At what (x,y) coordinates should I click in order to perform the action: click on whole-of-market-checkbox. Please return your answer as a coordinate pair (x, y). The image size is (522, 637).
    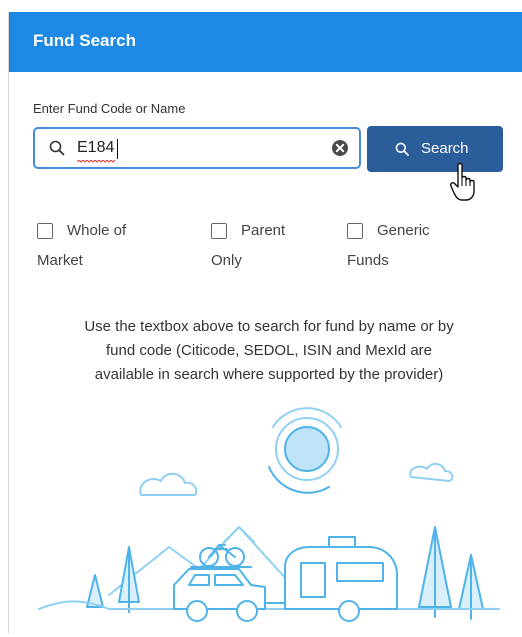
    Looking at the image, I should click on (45, 231).